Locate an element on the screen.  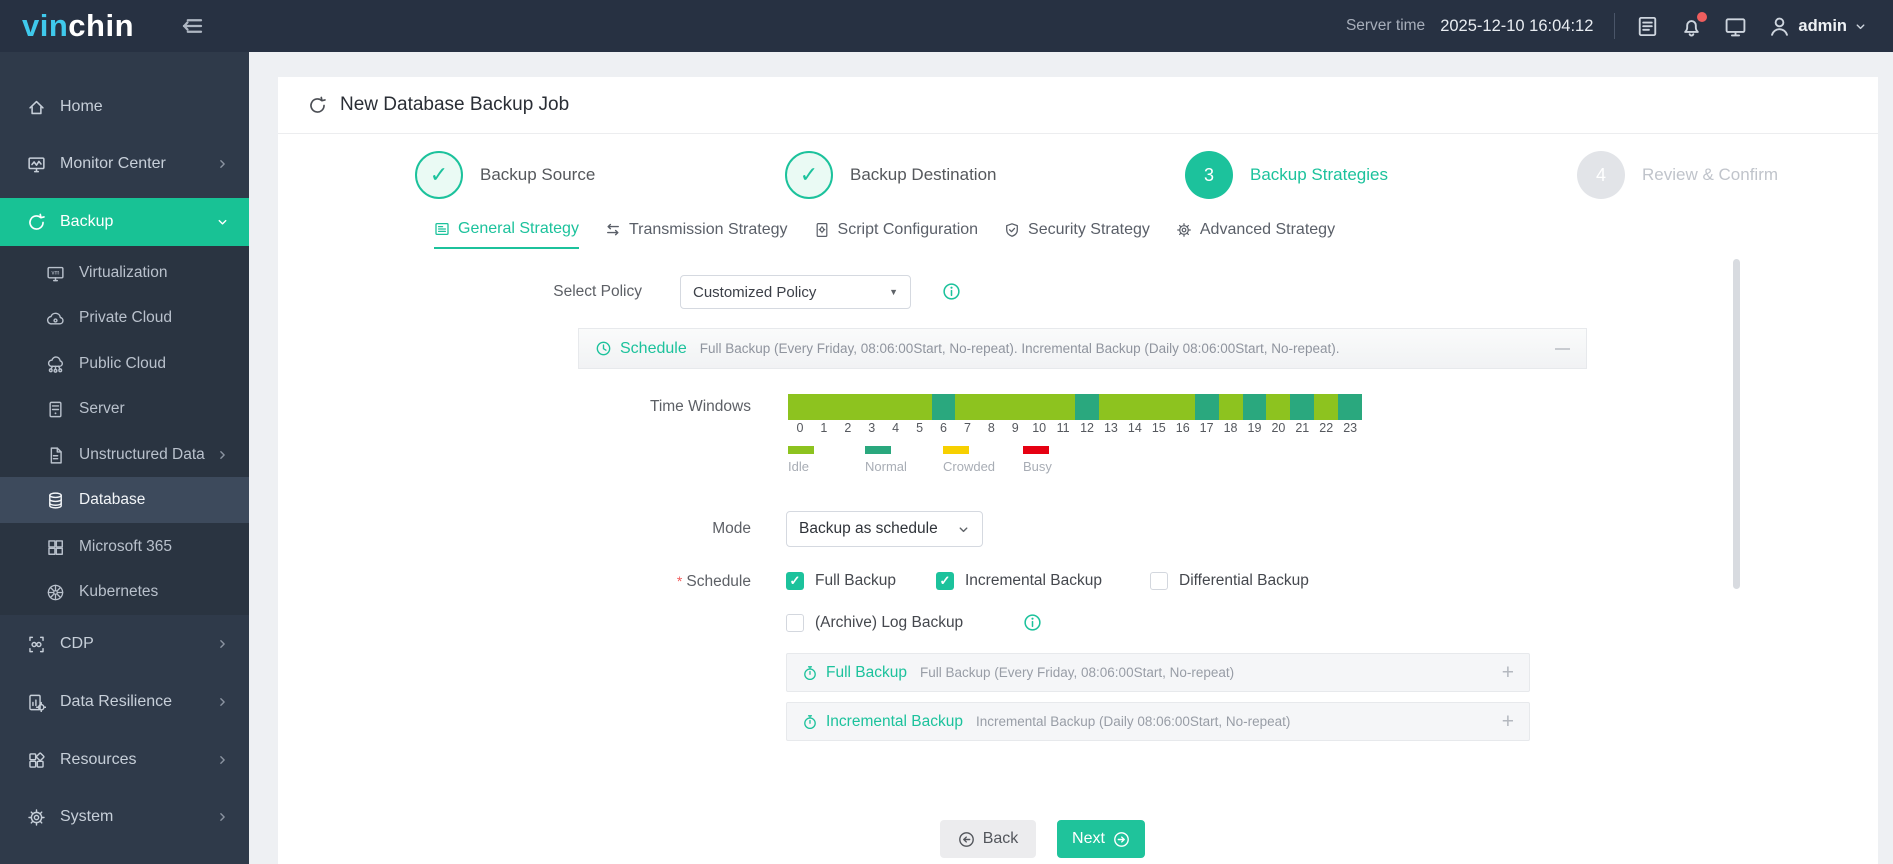
refresh-icon is located at coordinates (317, 105).